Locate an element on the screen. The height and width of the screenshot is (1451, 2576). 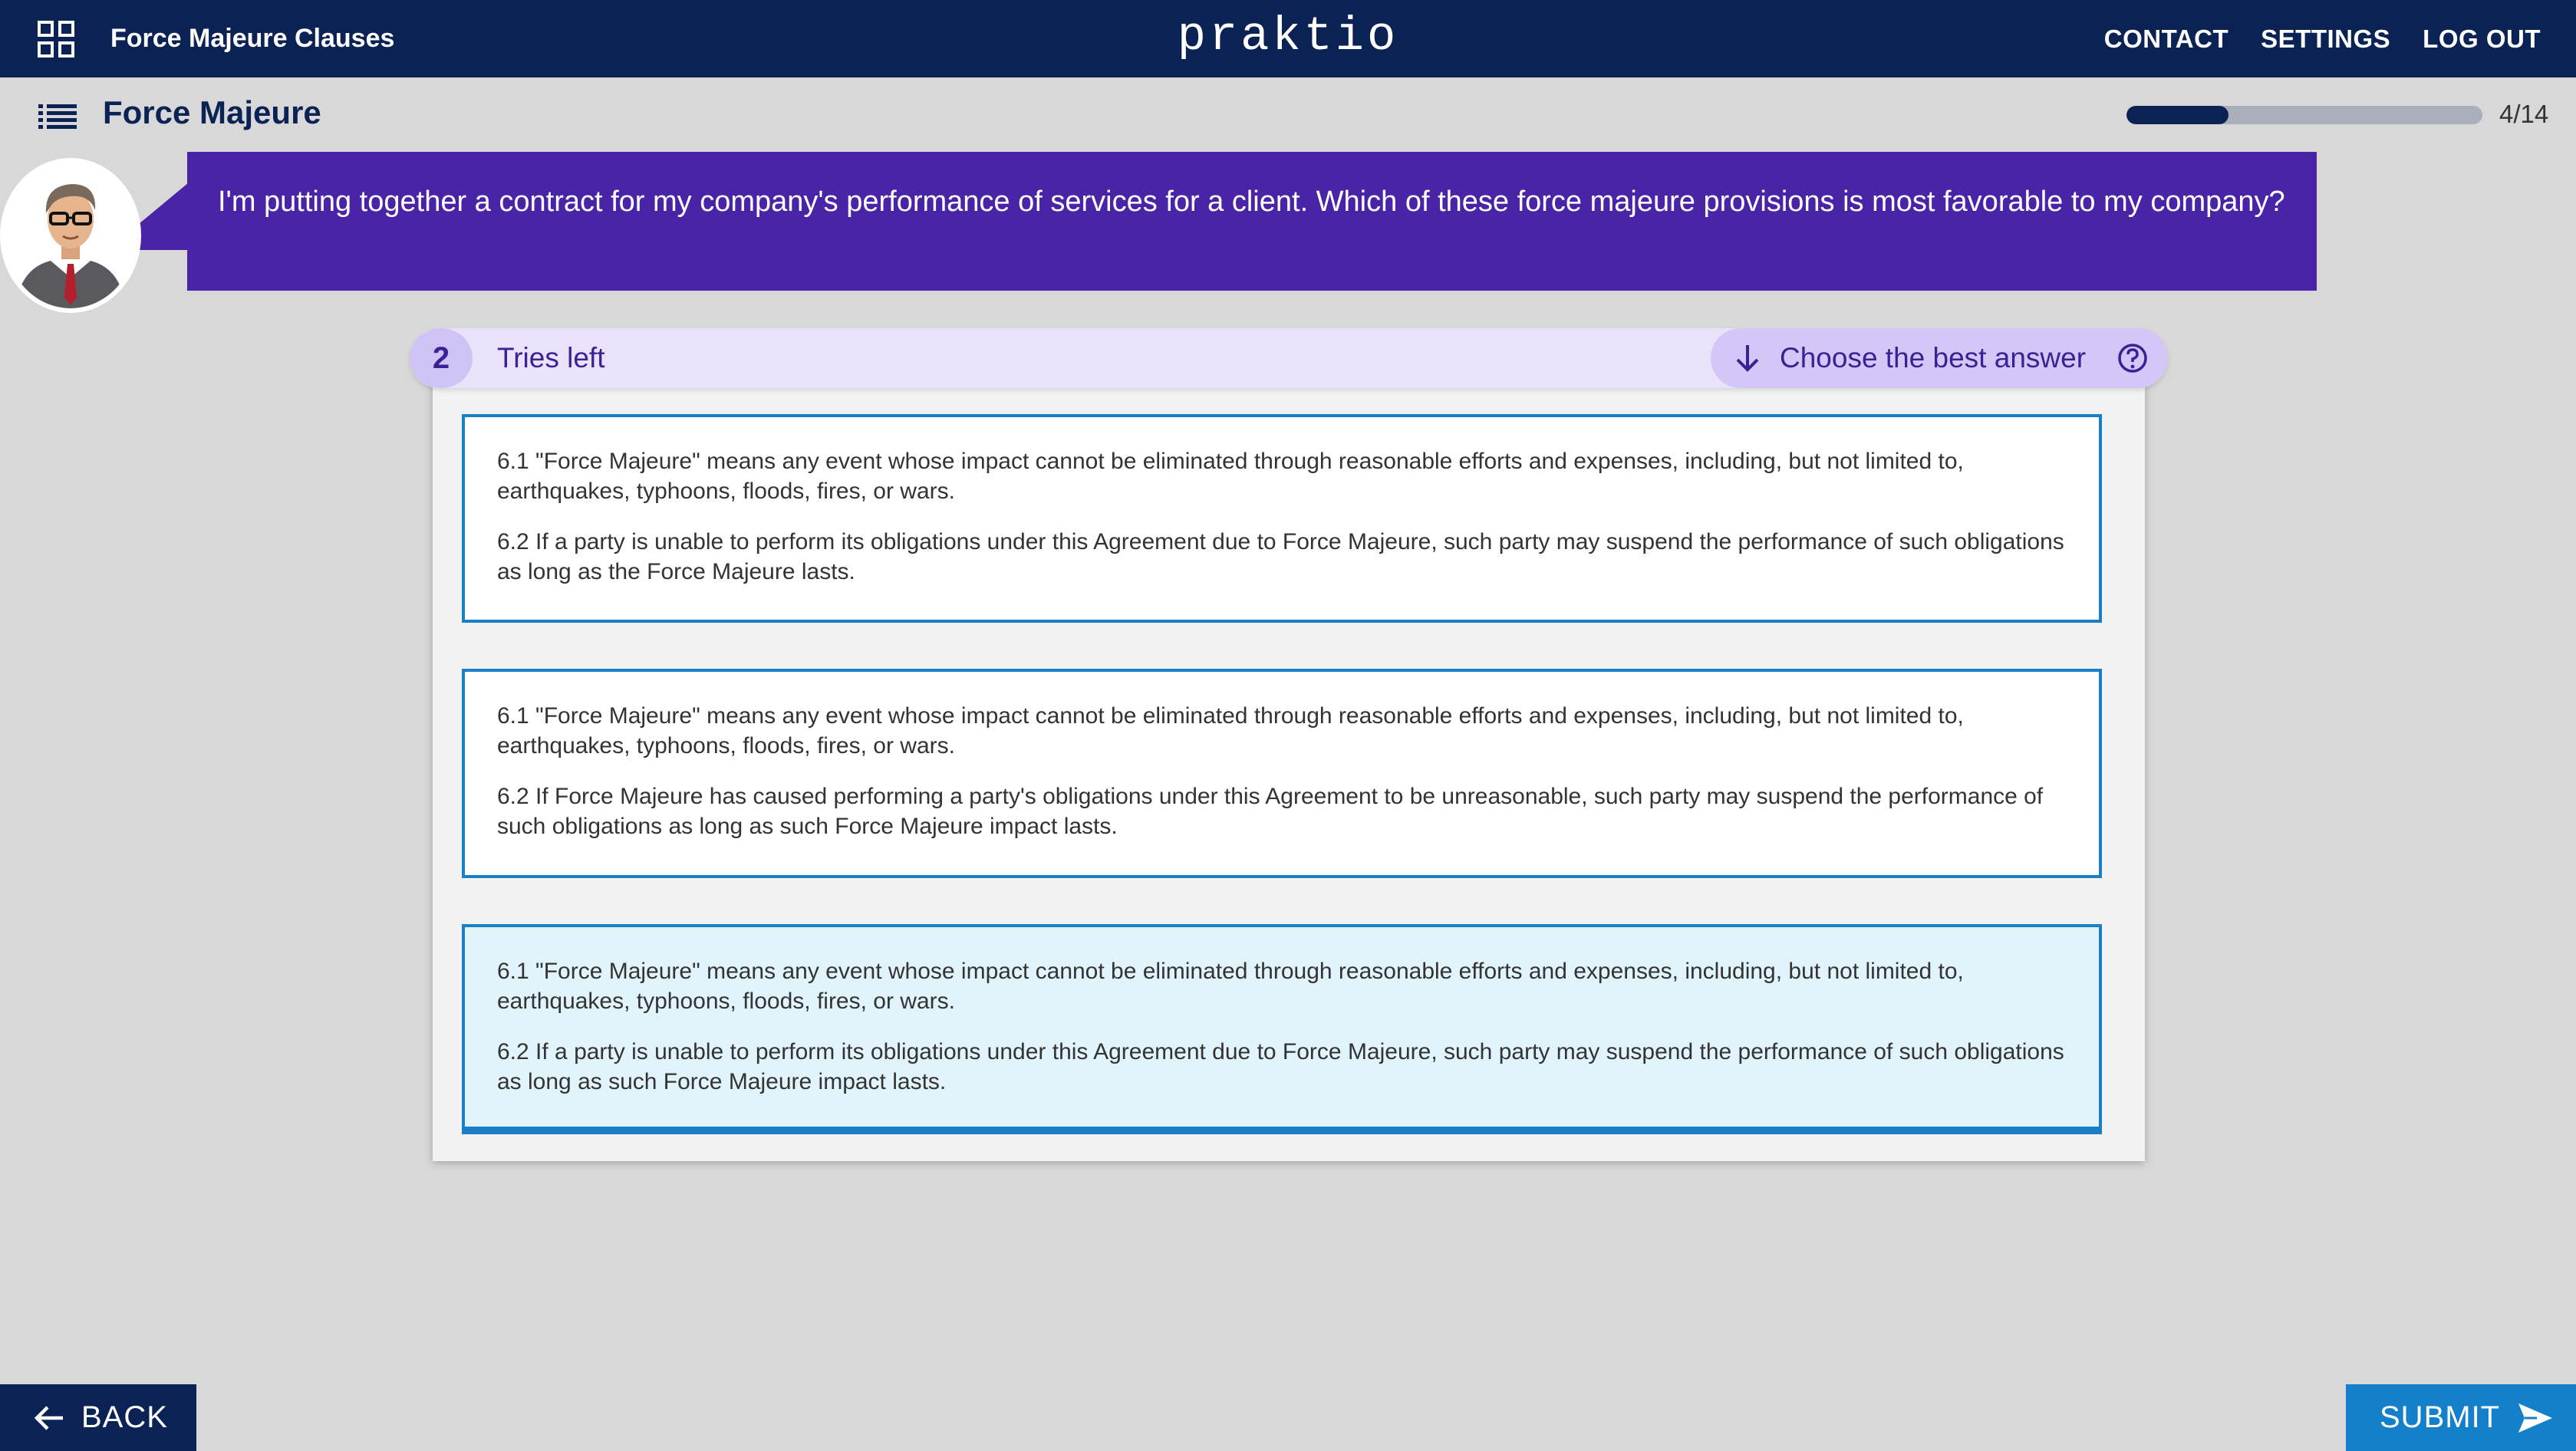
instruction-pill: Choose the best answer is located at coordinates (1939, 358).